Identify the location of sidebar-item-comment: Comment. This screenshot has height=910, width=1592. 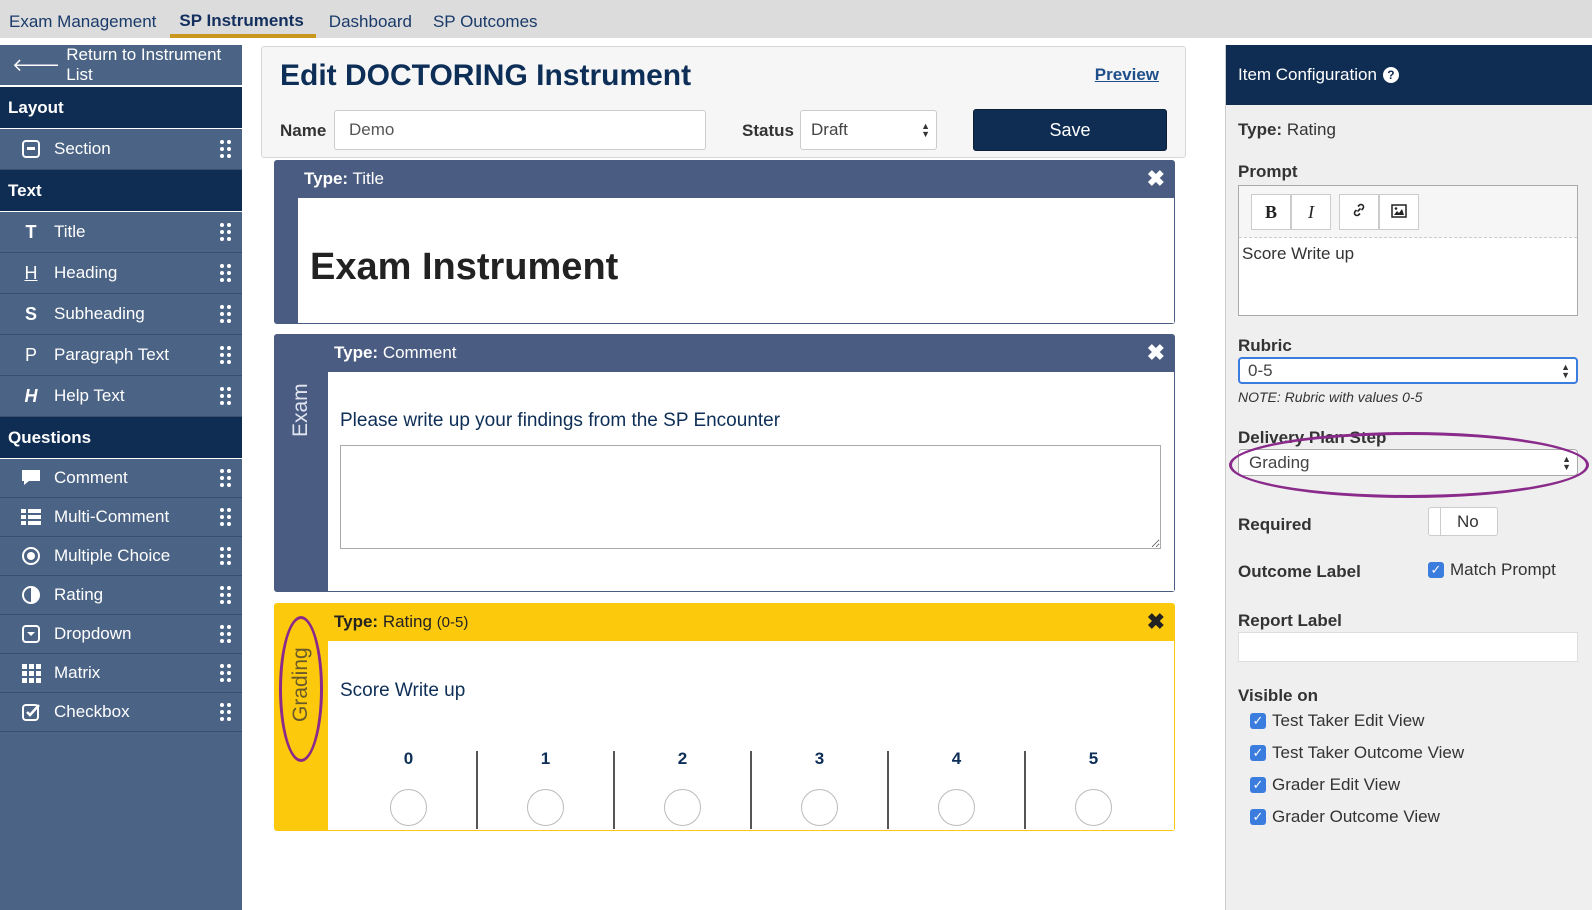
(121, 478).